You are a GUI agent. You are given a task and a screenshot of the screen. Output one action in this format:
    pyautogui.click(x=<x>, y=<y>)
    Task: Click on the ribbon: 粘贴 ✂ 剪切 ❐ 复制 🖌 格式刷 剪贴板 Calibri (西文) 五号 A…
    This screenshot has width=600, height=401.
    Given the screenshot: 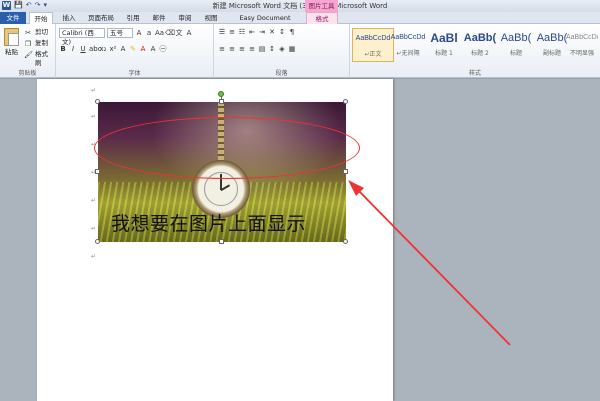 What is the action you would take?
    pyautogui.click(x=300, y=51)
    